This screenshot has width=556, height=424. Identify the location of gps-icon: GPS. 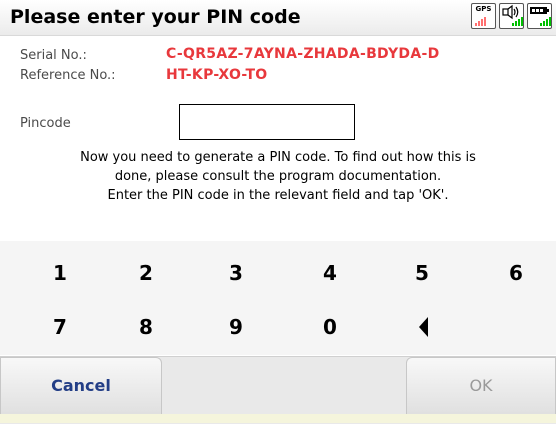
(483, 16).